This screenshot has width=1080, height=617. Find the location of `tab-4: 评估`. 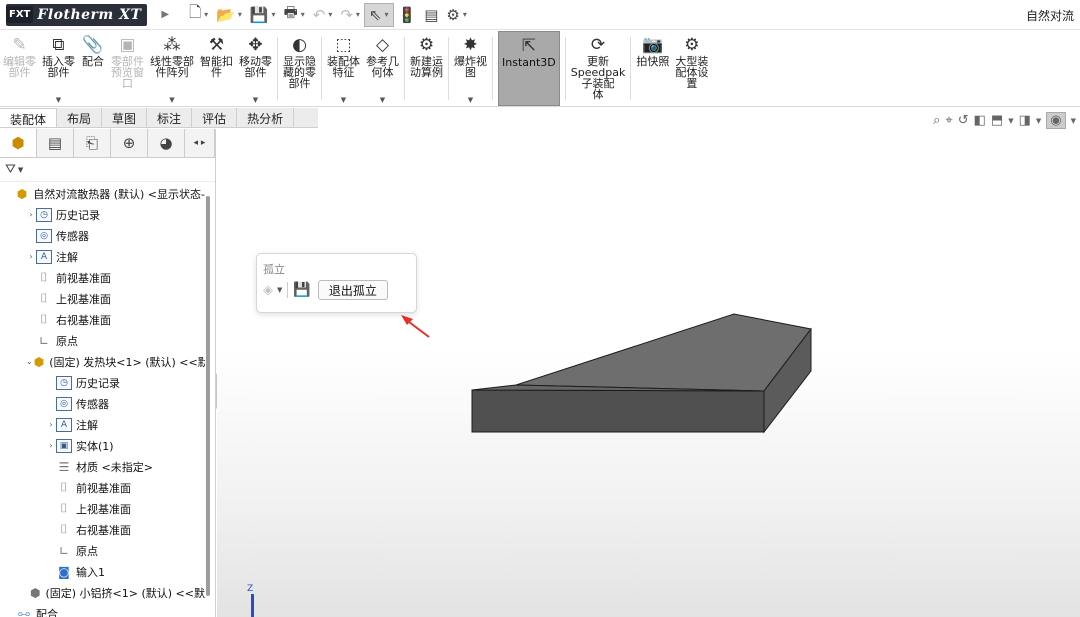

tab-4: 评估 is located at coordinates (215, 117).